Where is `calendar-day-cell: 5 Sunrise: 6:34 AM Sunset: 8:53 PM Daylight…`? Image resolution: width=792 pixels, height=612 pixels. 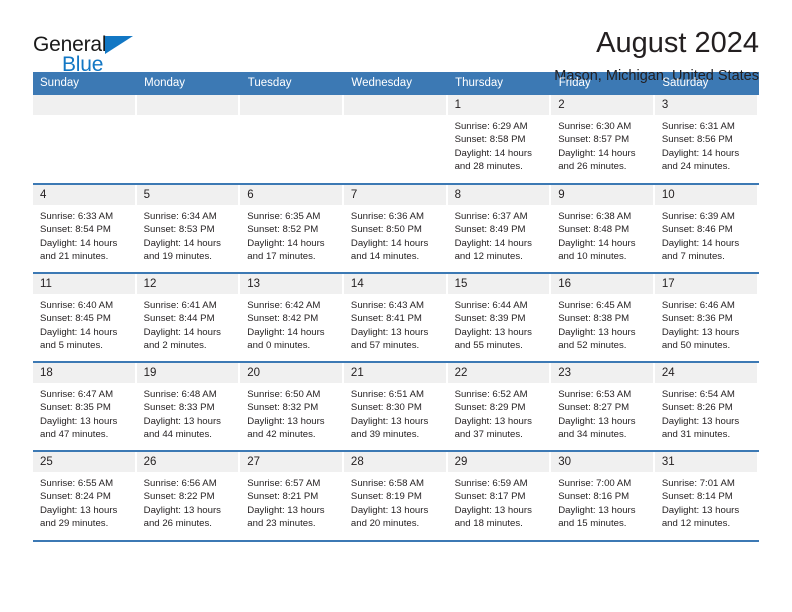
calendar-day-cell: 5 Sunrise: 6:34 AM Sunset: 8:53 PM Daylight… is located at coordinates (188, 228).